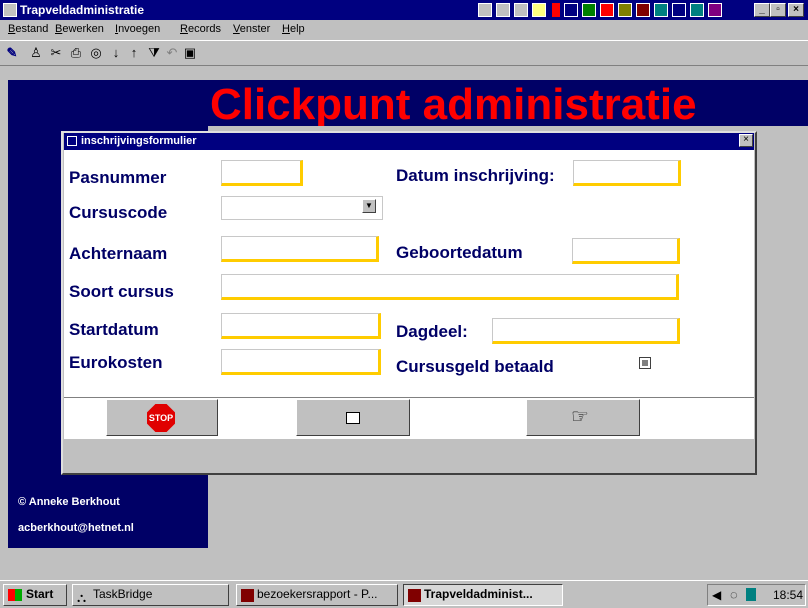 Image resolution: width=808 pixels, height=608 pixels. I want to click on cut-icon: ✂, so click(56, 53).